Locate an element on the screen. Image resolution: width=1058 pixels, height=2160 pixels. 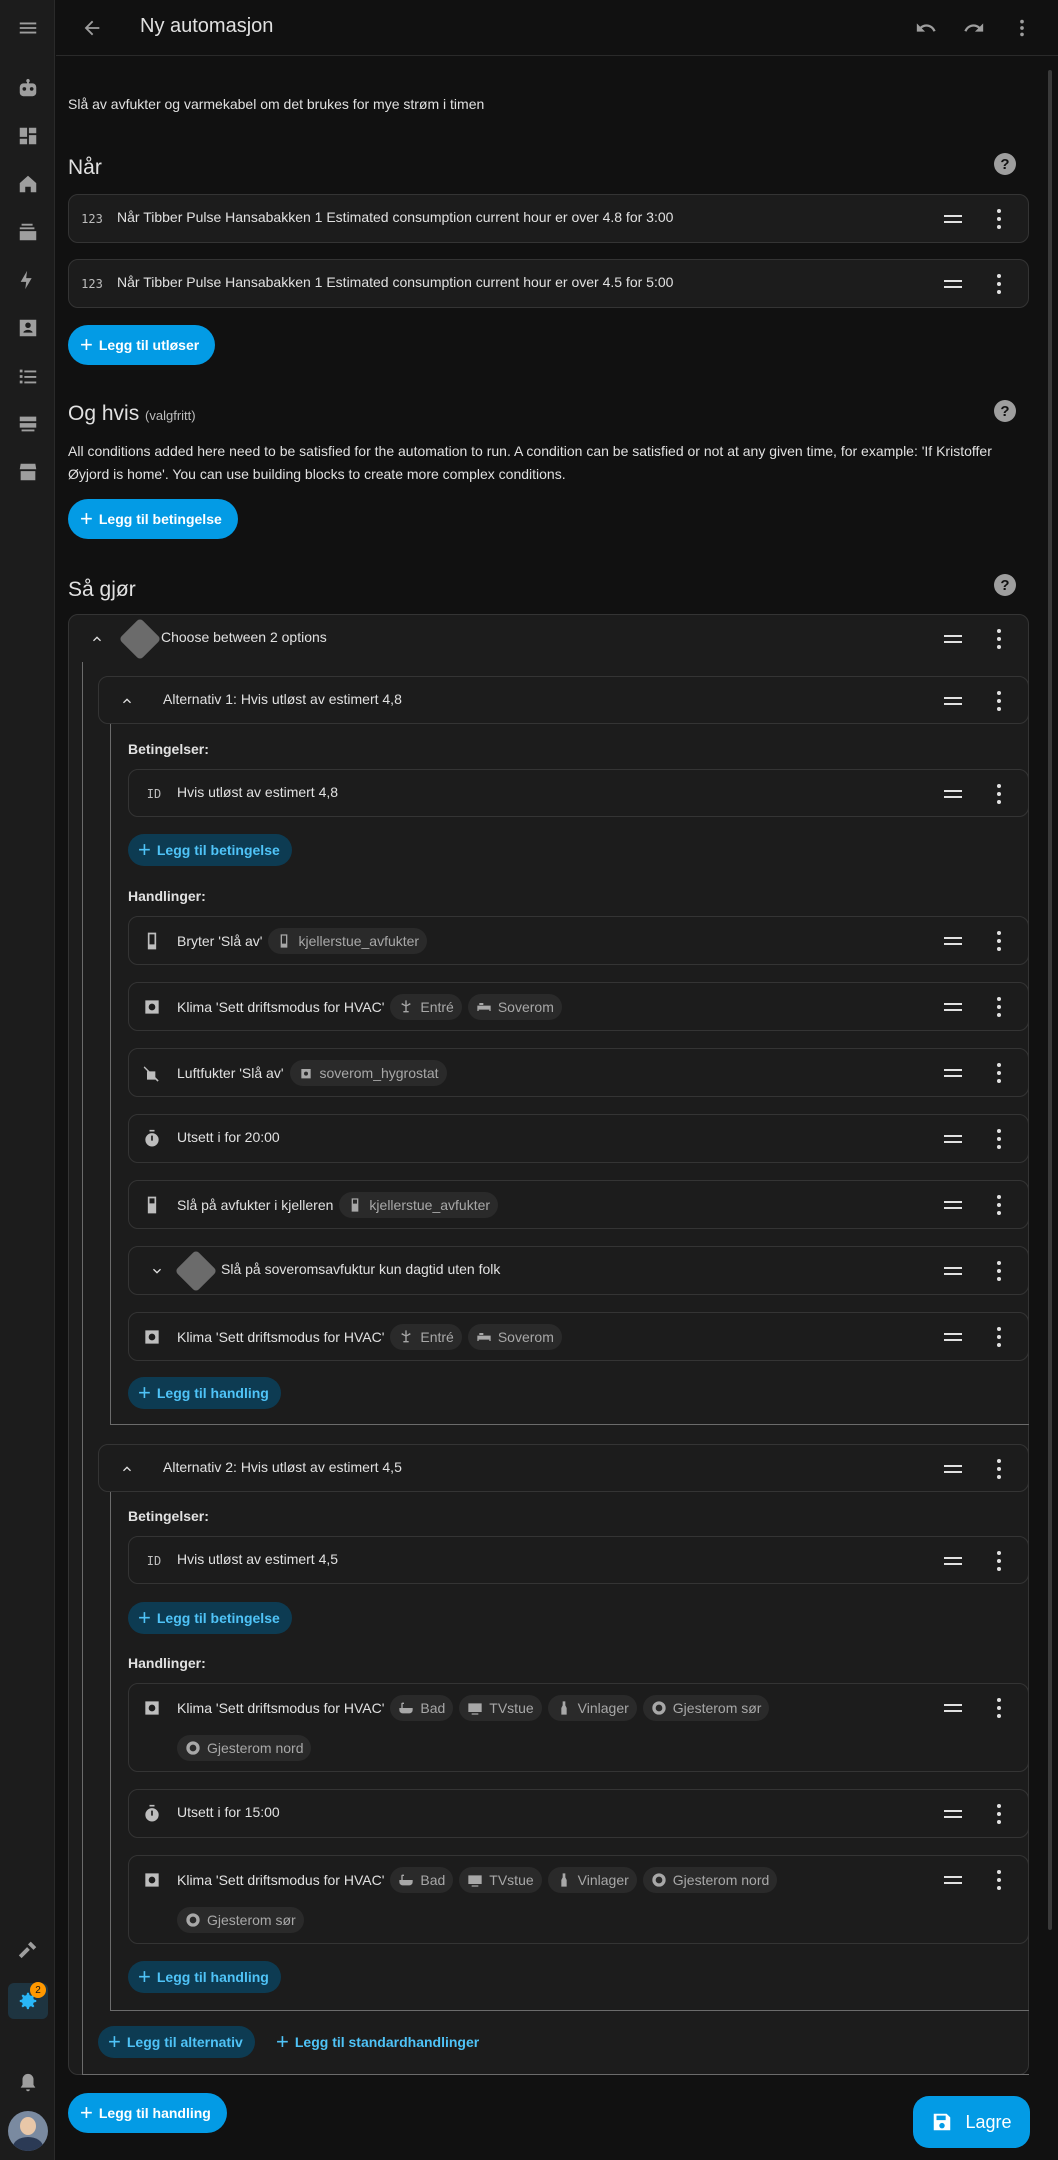
condition-card: ID Hvis utløst av estimert 4,8 is located at coordinates (578, 793).